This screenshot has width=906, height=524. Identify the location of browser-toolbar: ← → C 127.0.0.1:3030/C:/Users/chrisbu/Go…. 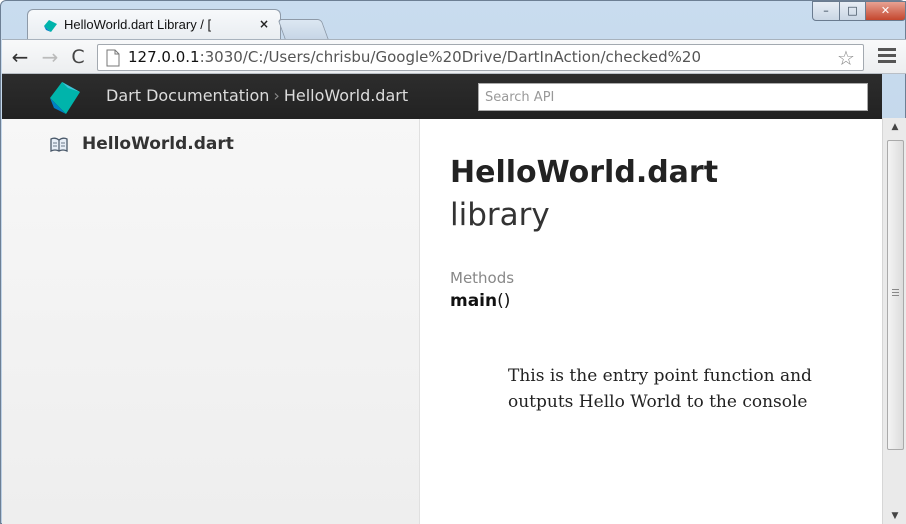
(454, 56).